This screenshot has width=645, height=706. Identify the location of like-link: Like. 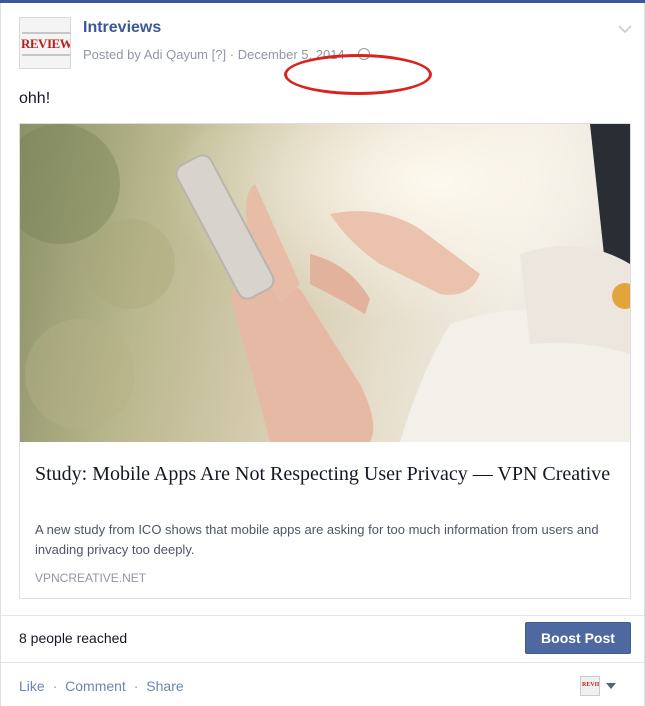
(32, 686).